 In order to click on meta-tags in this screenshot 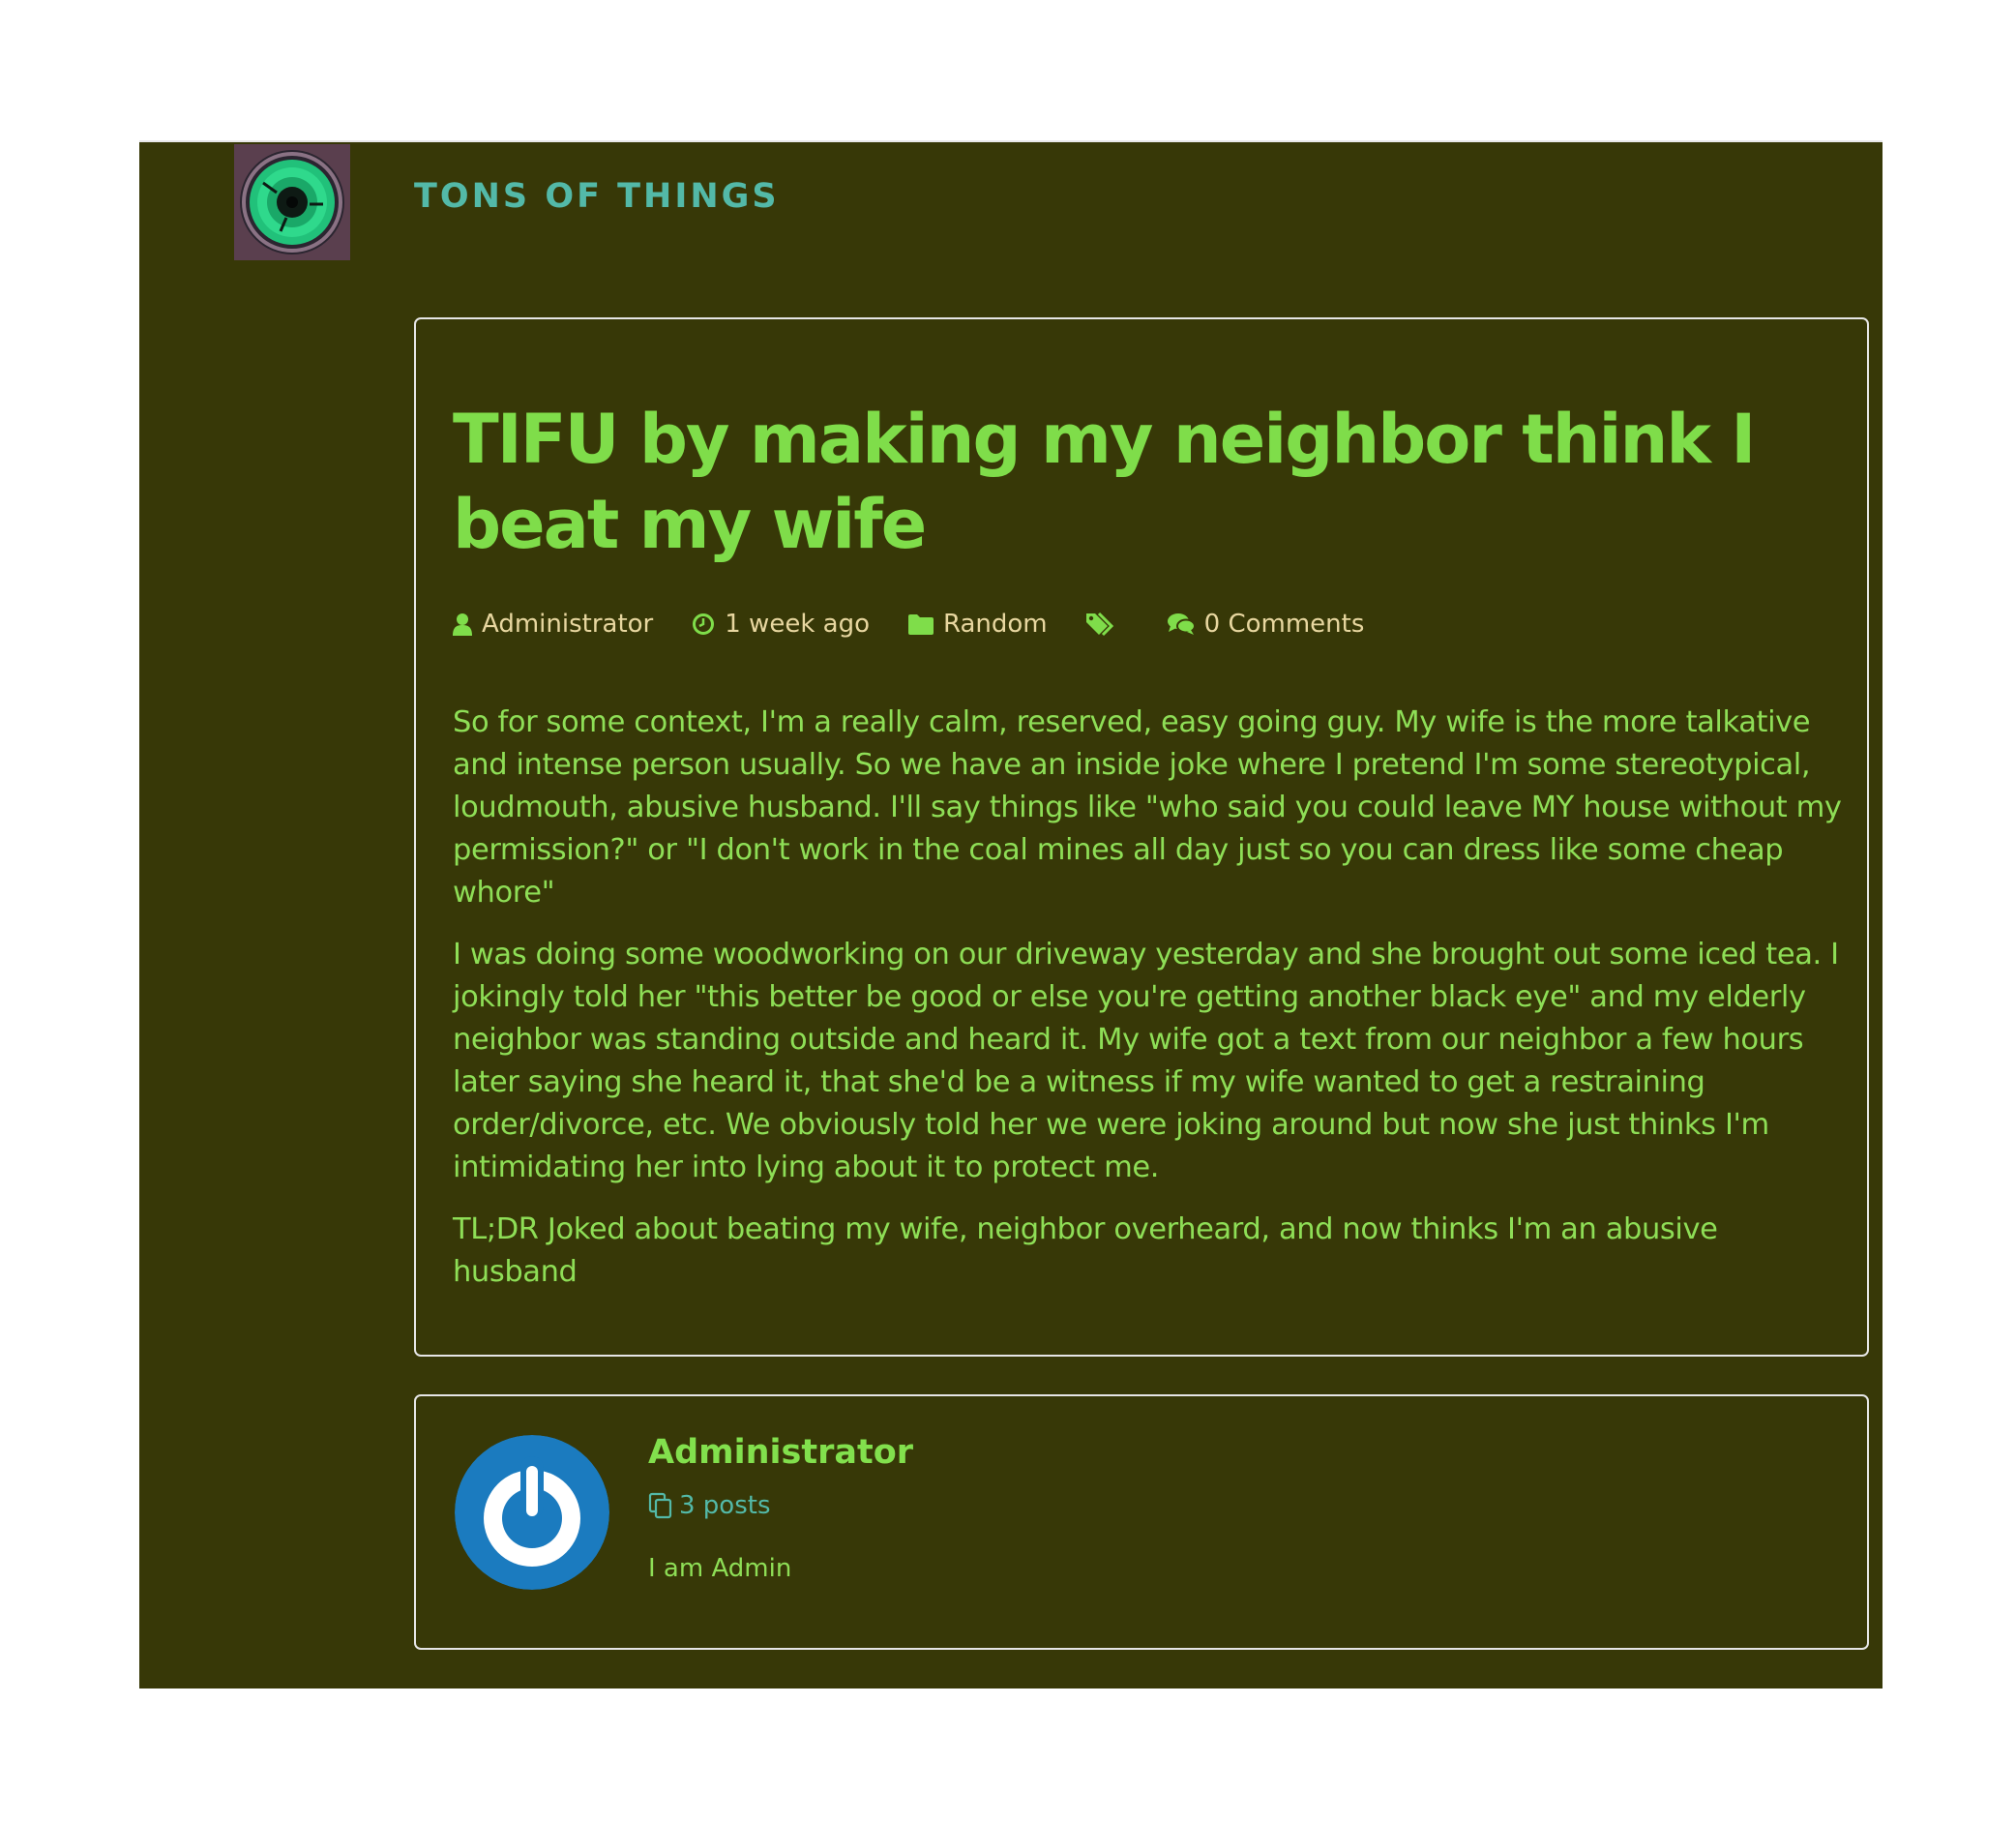, I will do `click(1105, 624)`.